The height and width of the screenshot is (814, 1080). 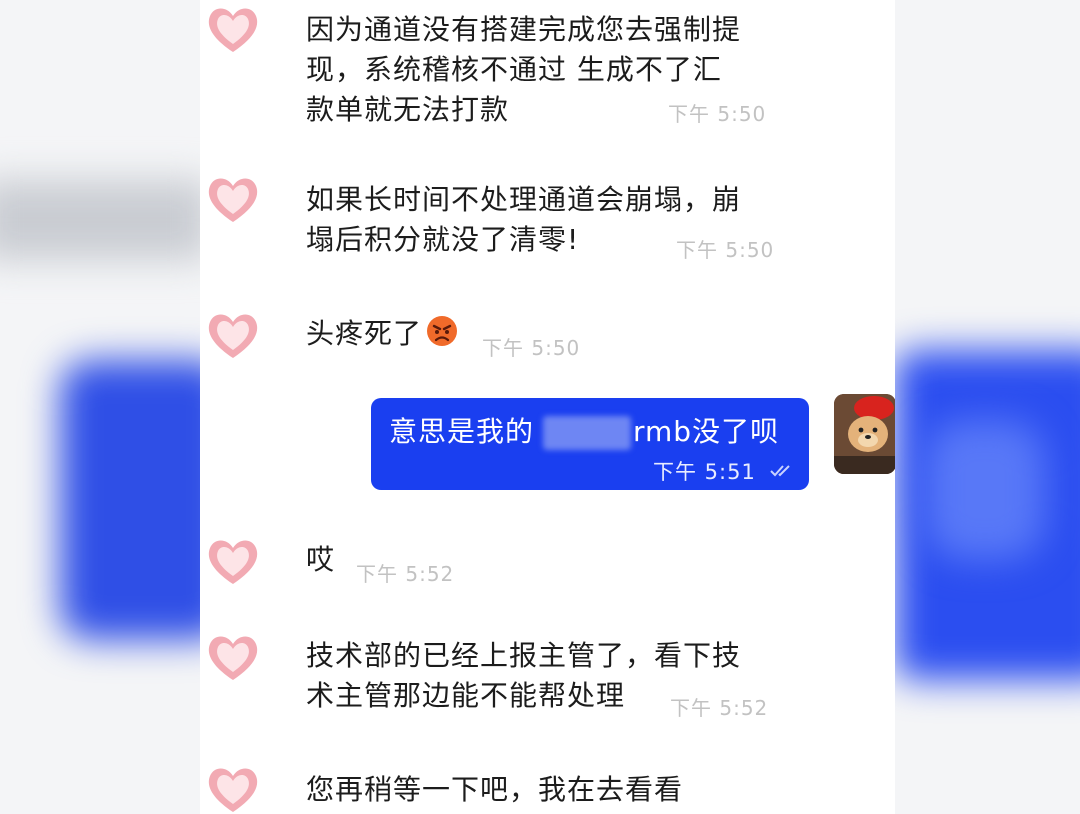 What do you see at coordinates (462, 431) in the screenshot?
I see `message-text-before: 意思是我的` at bounding box center [462, 431].